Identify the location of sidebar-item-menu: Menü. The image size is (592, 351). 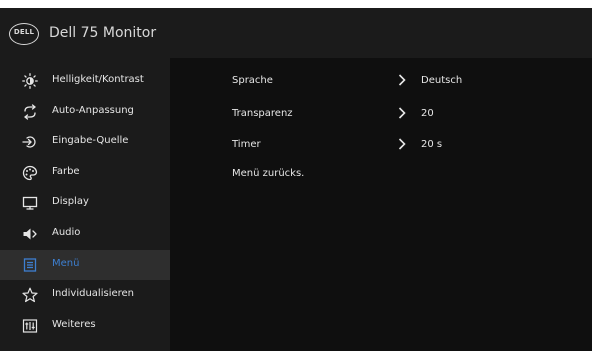
(85, 265).